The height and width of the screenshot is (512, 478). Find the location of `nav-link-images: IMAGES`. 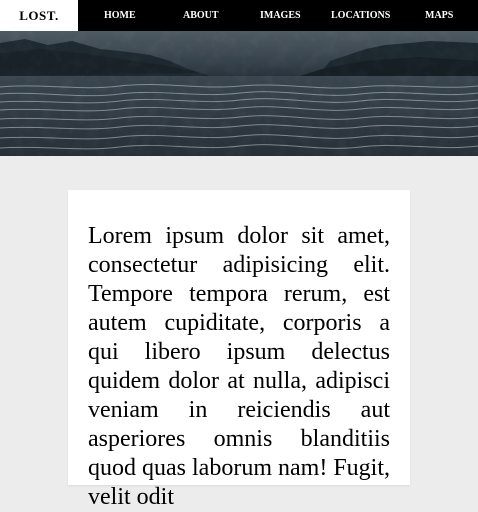

nav-link-images: IMAGES is located at coordinates (280, 16).